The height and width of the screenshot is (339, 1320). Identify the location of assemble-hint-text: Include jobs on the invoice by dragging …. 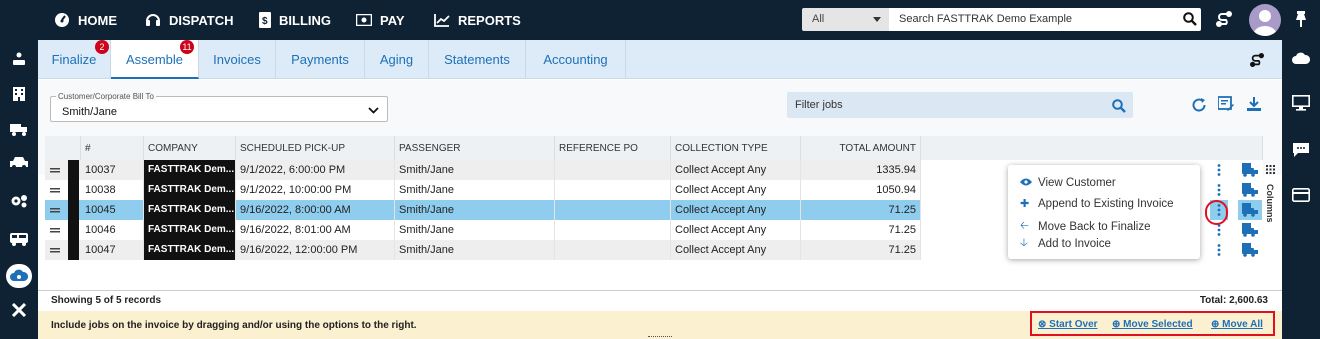
(234, 325).